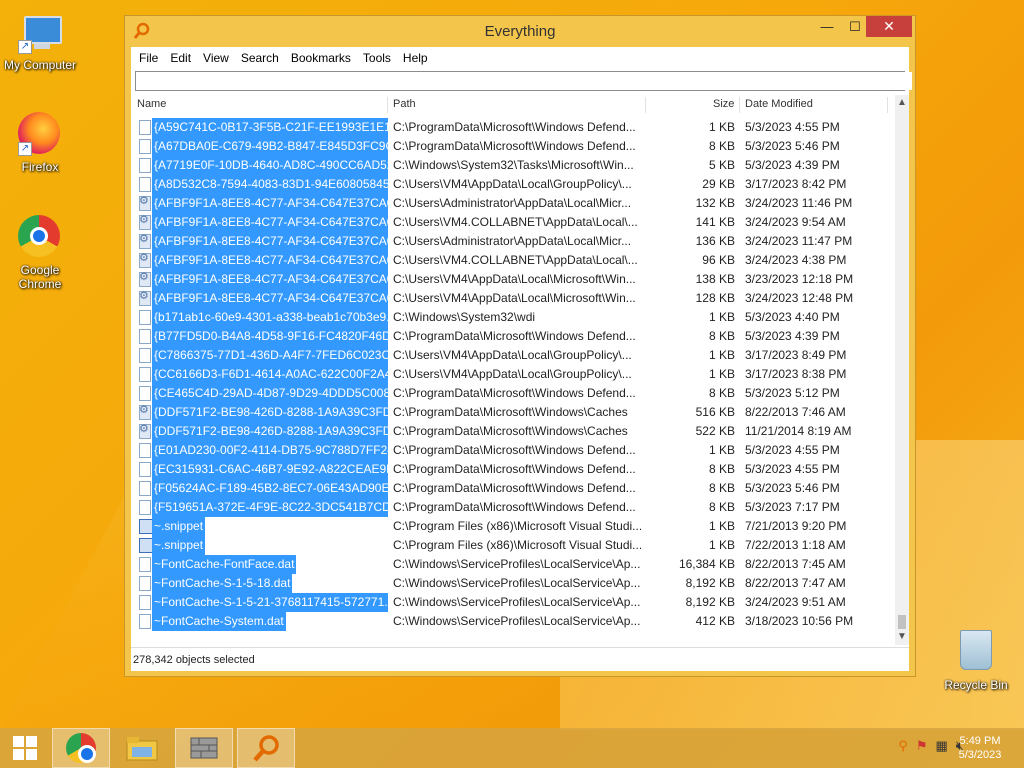 Image resolution: width=1024 pixels, height=768 pixels. What do you see at coordinates (40, 277) in the screenshot?
I see `desktop-icon-label: Google Chrome` at bounding box center [40, 277].